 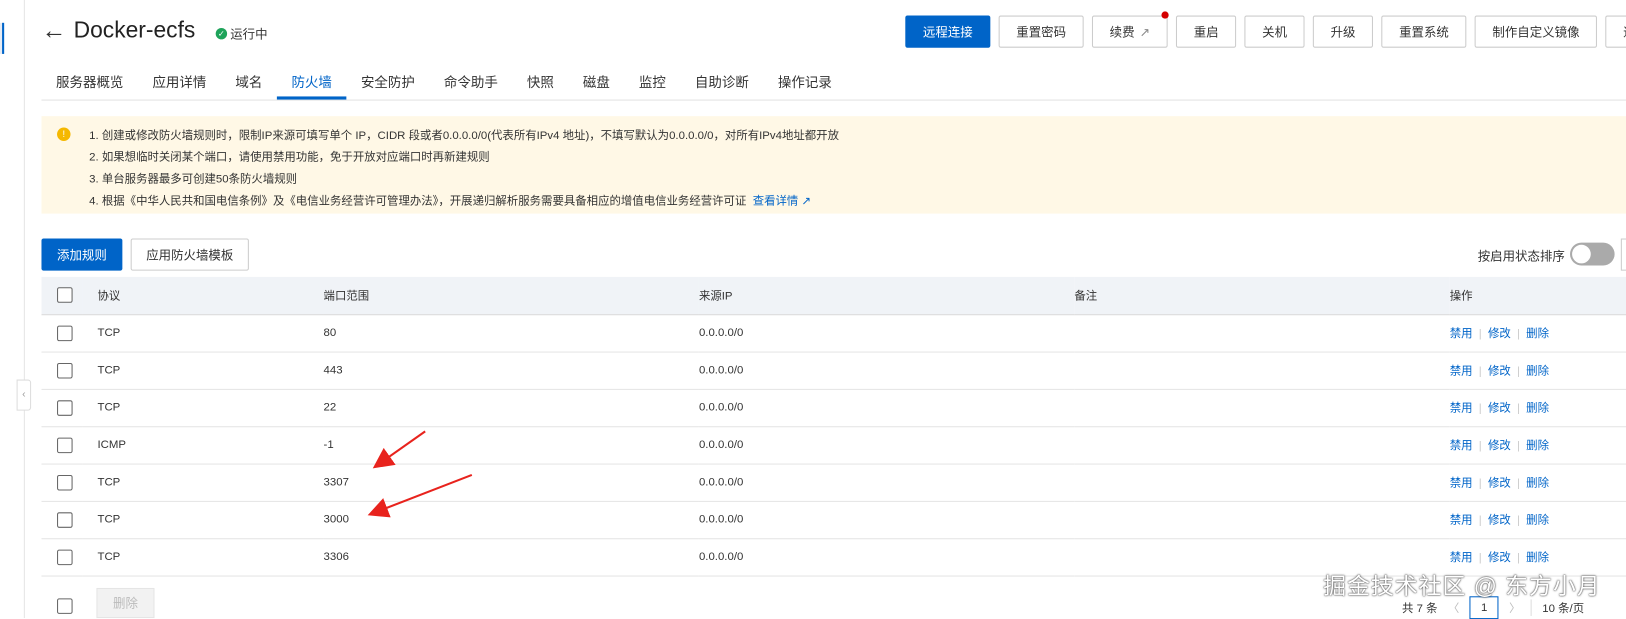 I want to click on action-button: 续费 ↗, so click(x=1130, y=29).